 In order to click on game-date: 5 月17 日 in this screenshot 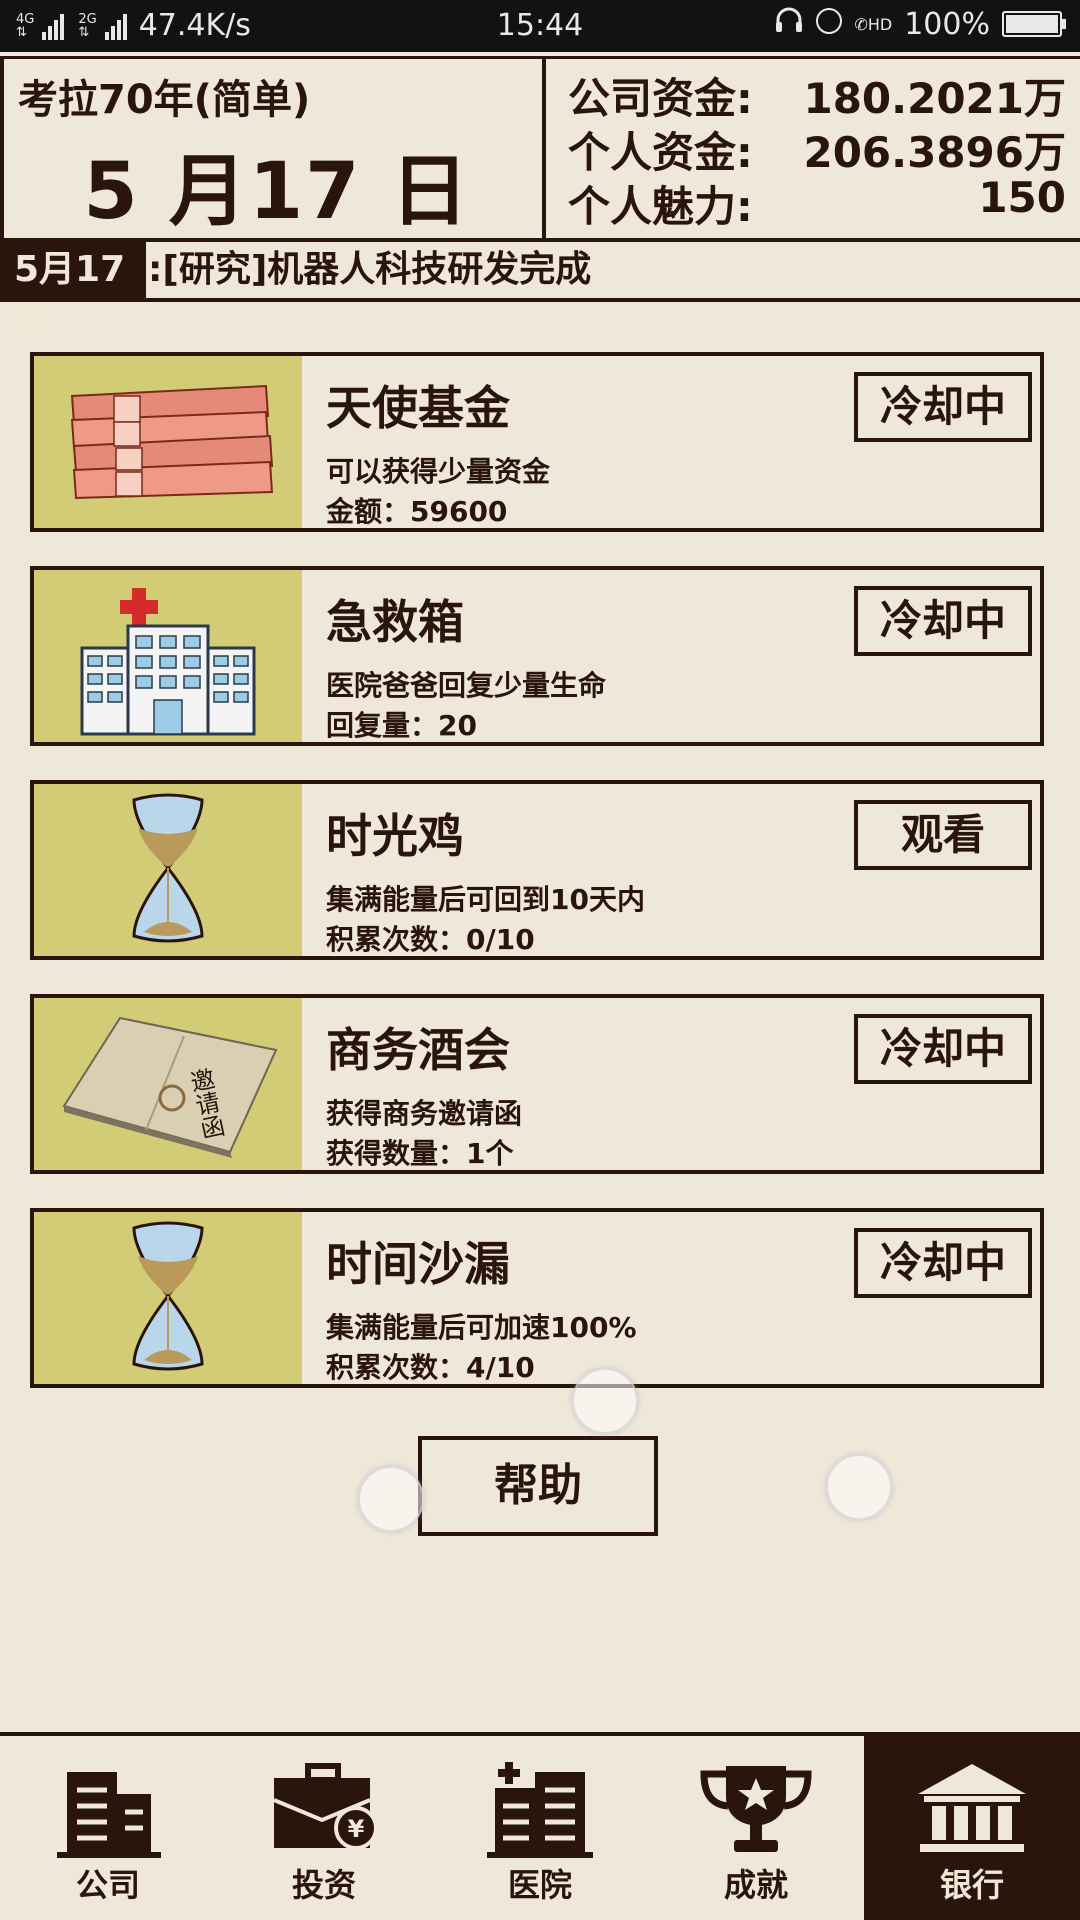, I will do `click(277, 192)`.